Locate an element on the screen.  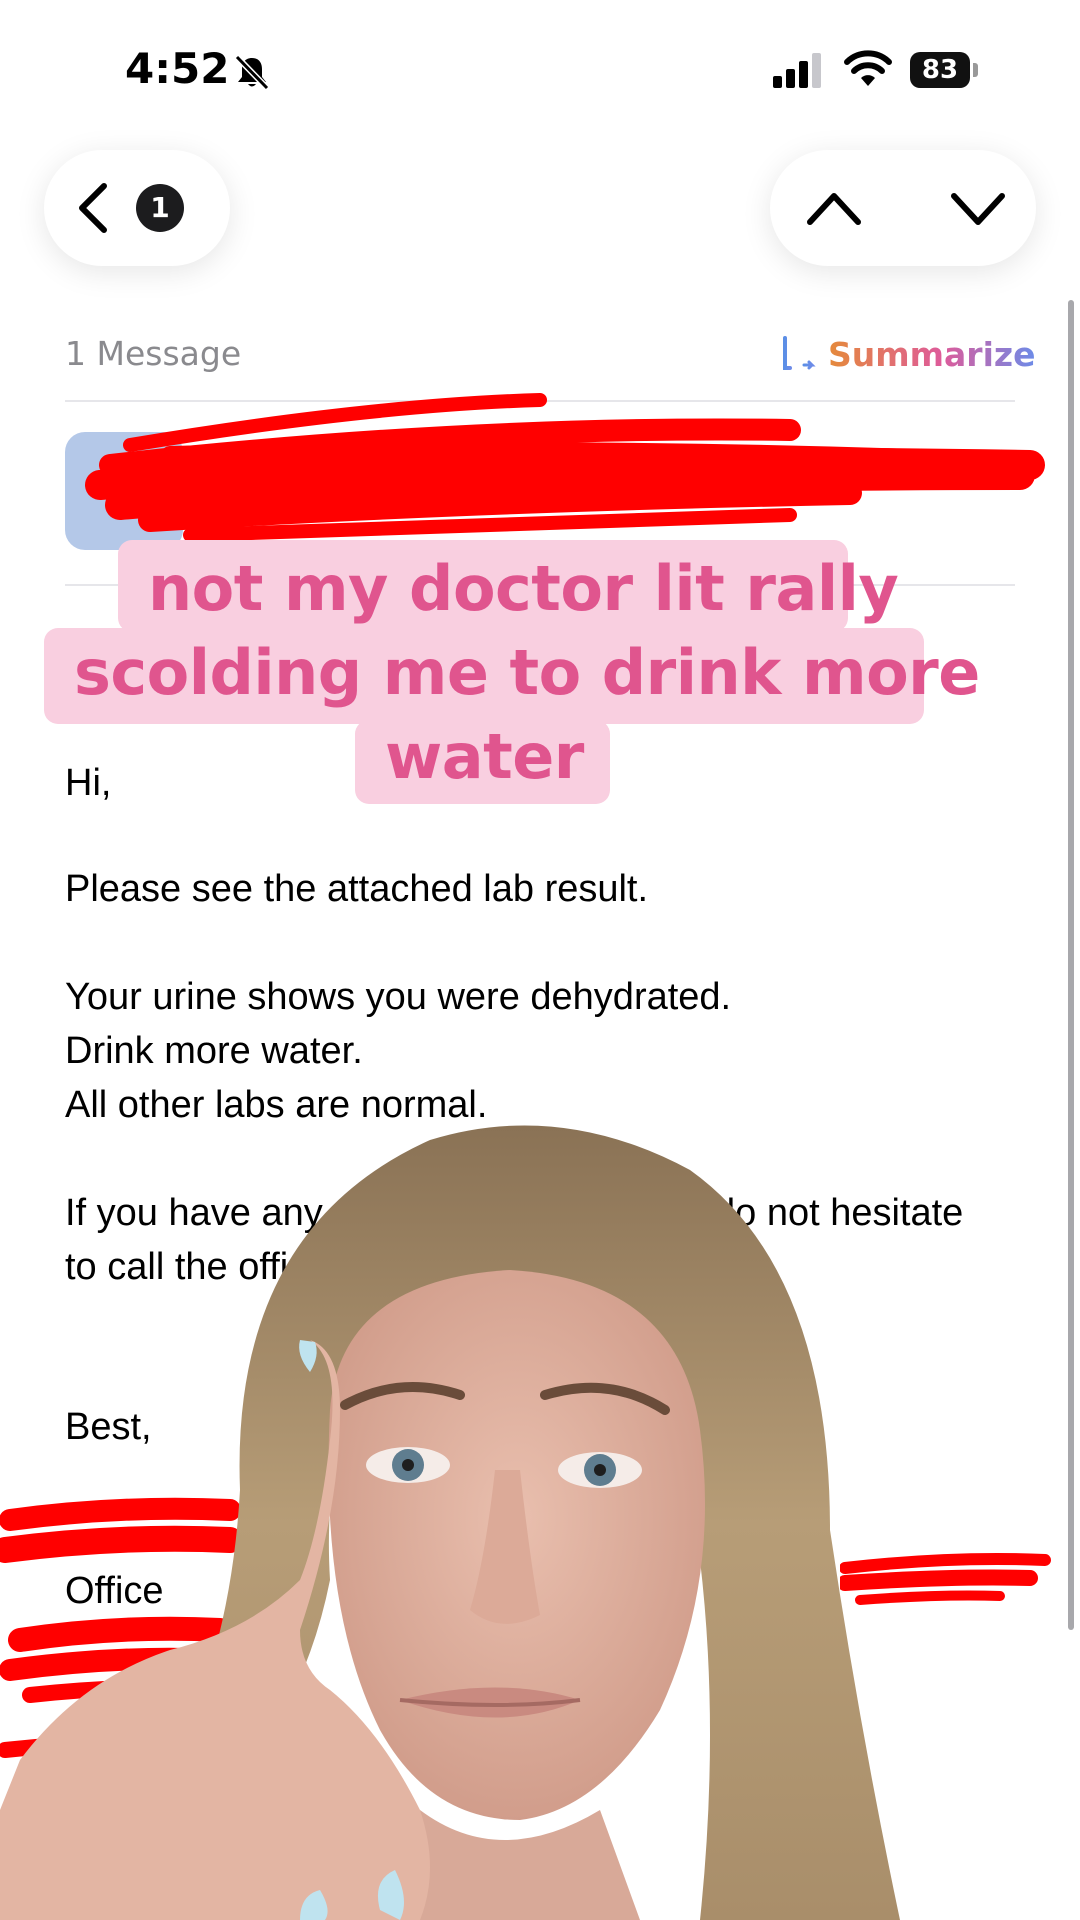
email-line-attached: Please see the attached lab result. is located at coordinates (357, 889).